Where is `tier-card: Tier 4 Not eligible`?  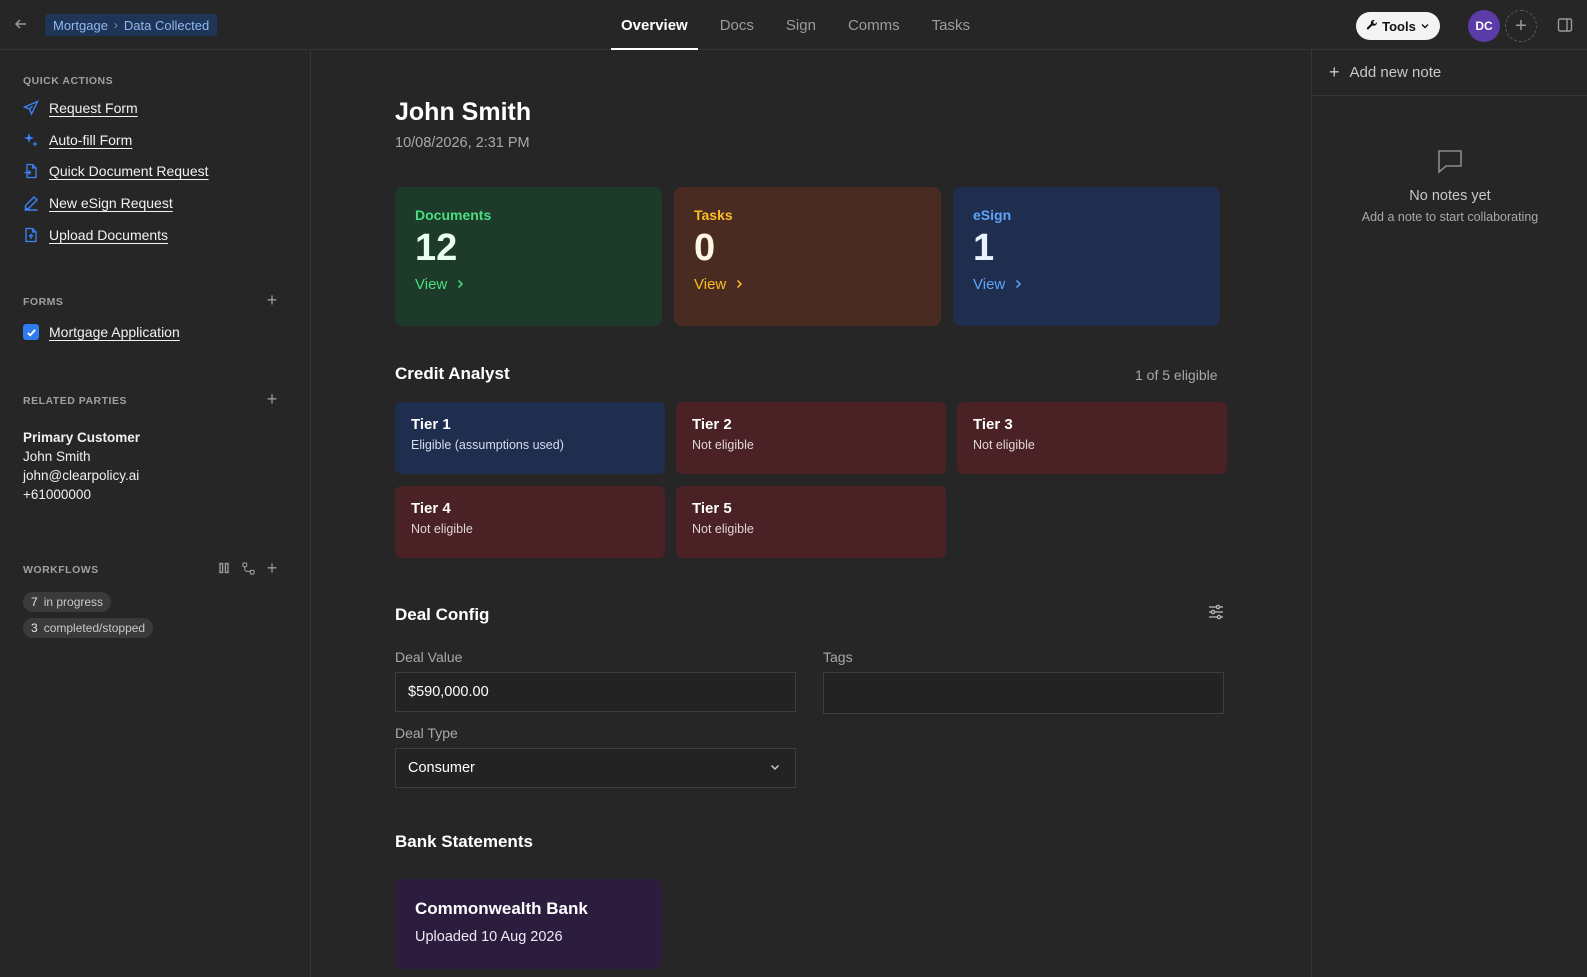
tier-card: Tier 4 Not eligible is located at coordinates (530, 522).